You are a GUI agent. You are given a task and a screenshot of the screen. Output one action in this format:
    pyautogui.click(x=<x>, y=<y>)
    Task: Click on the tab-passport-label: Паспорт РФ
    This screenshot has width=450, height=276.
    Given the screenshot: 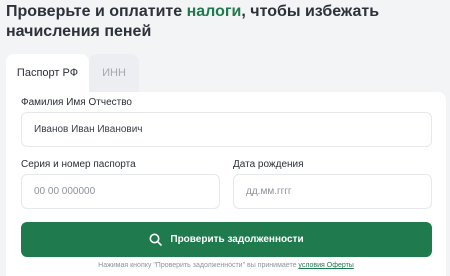 What is the action you would take?
    pyautogui.click(x=47, y=73)
    